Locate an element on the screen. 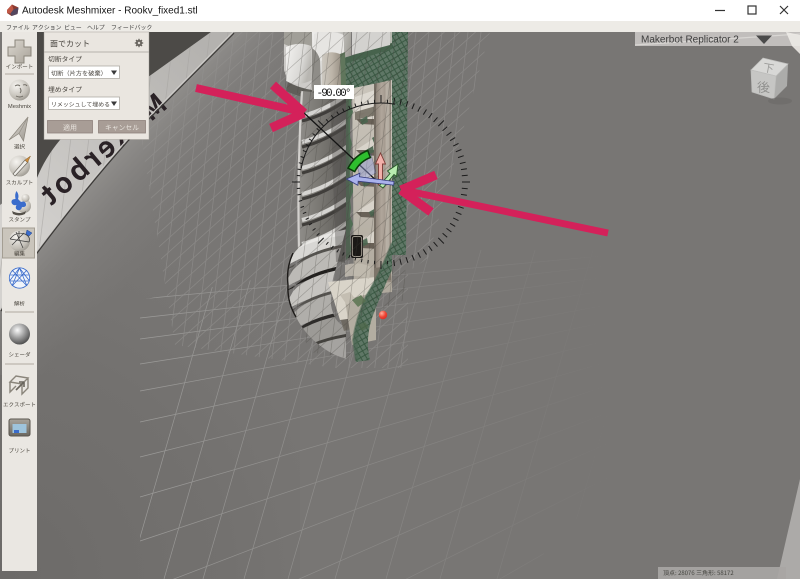 Image resolution: width=800 pixels, height=579 pixels. svg-text: -90.00° is located at coordinates (334, 94).